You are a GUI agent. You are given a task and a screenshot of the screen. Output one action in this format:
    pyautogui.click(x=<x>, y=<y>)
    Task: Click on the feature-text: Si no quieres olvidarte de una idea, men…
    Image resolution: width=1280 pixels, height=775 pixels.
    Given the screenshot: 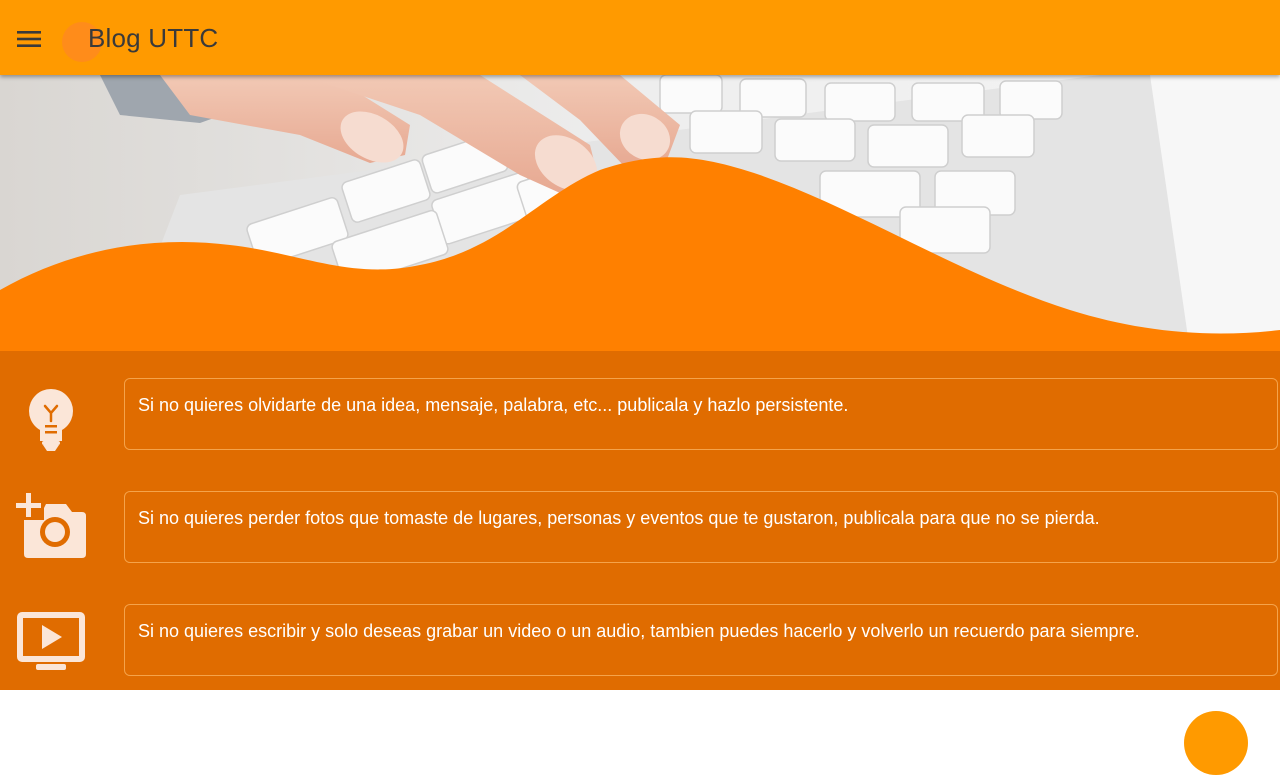 What is the action you would take?
    pyautogui.click(x=493, y=405)
    